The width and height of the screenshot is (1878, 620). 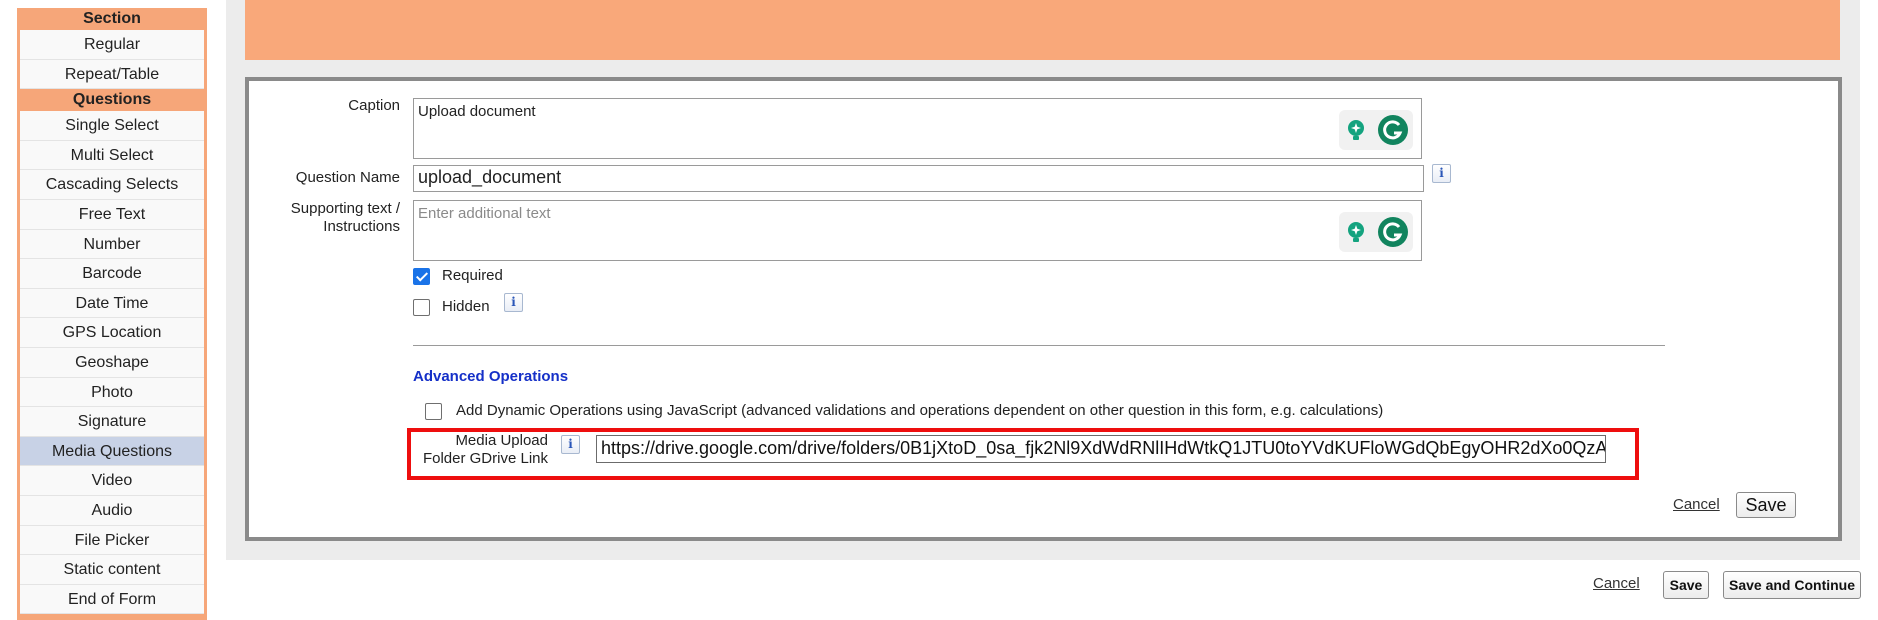 I want to click on sidebar-item-video: Video, so click(x=112, y=481).